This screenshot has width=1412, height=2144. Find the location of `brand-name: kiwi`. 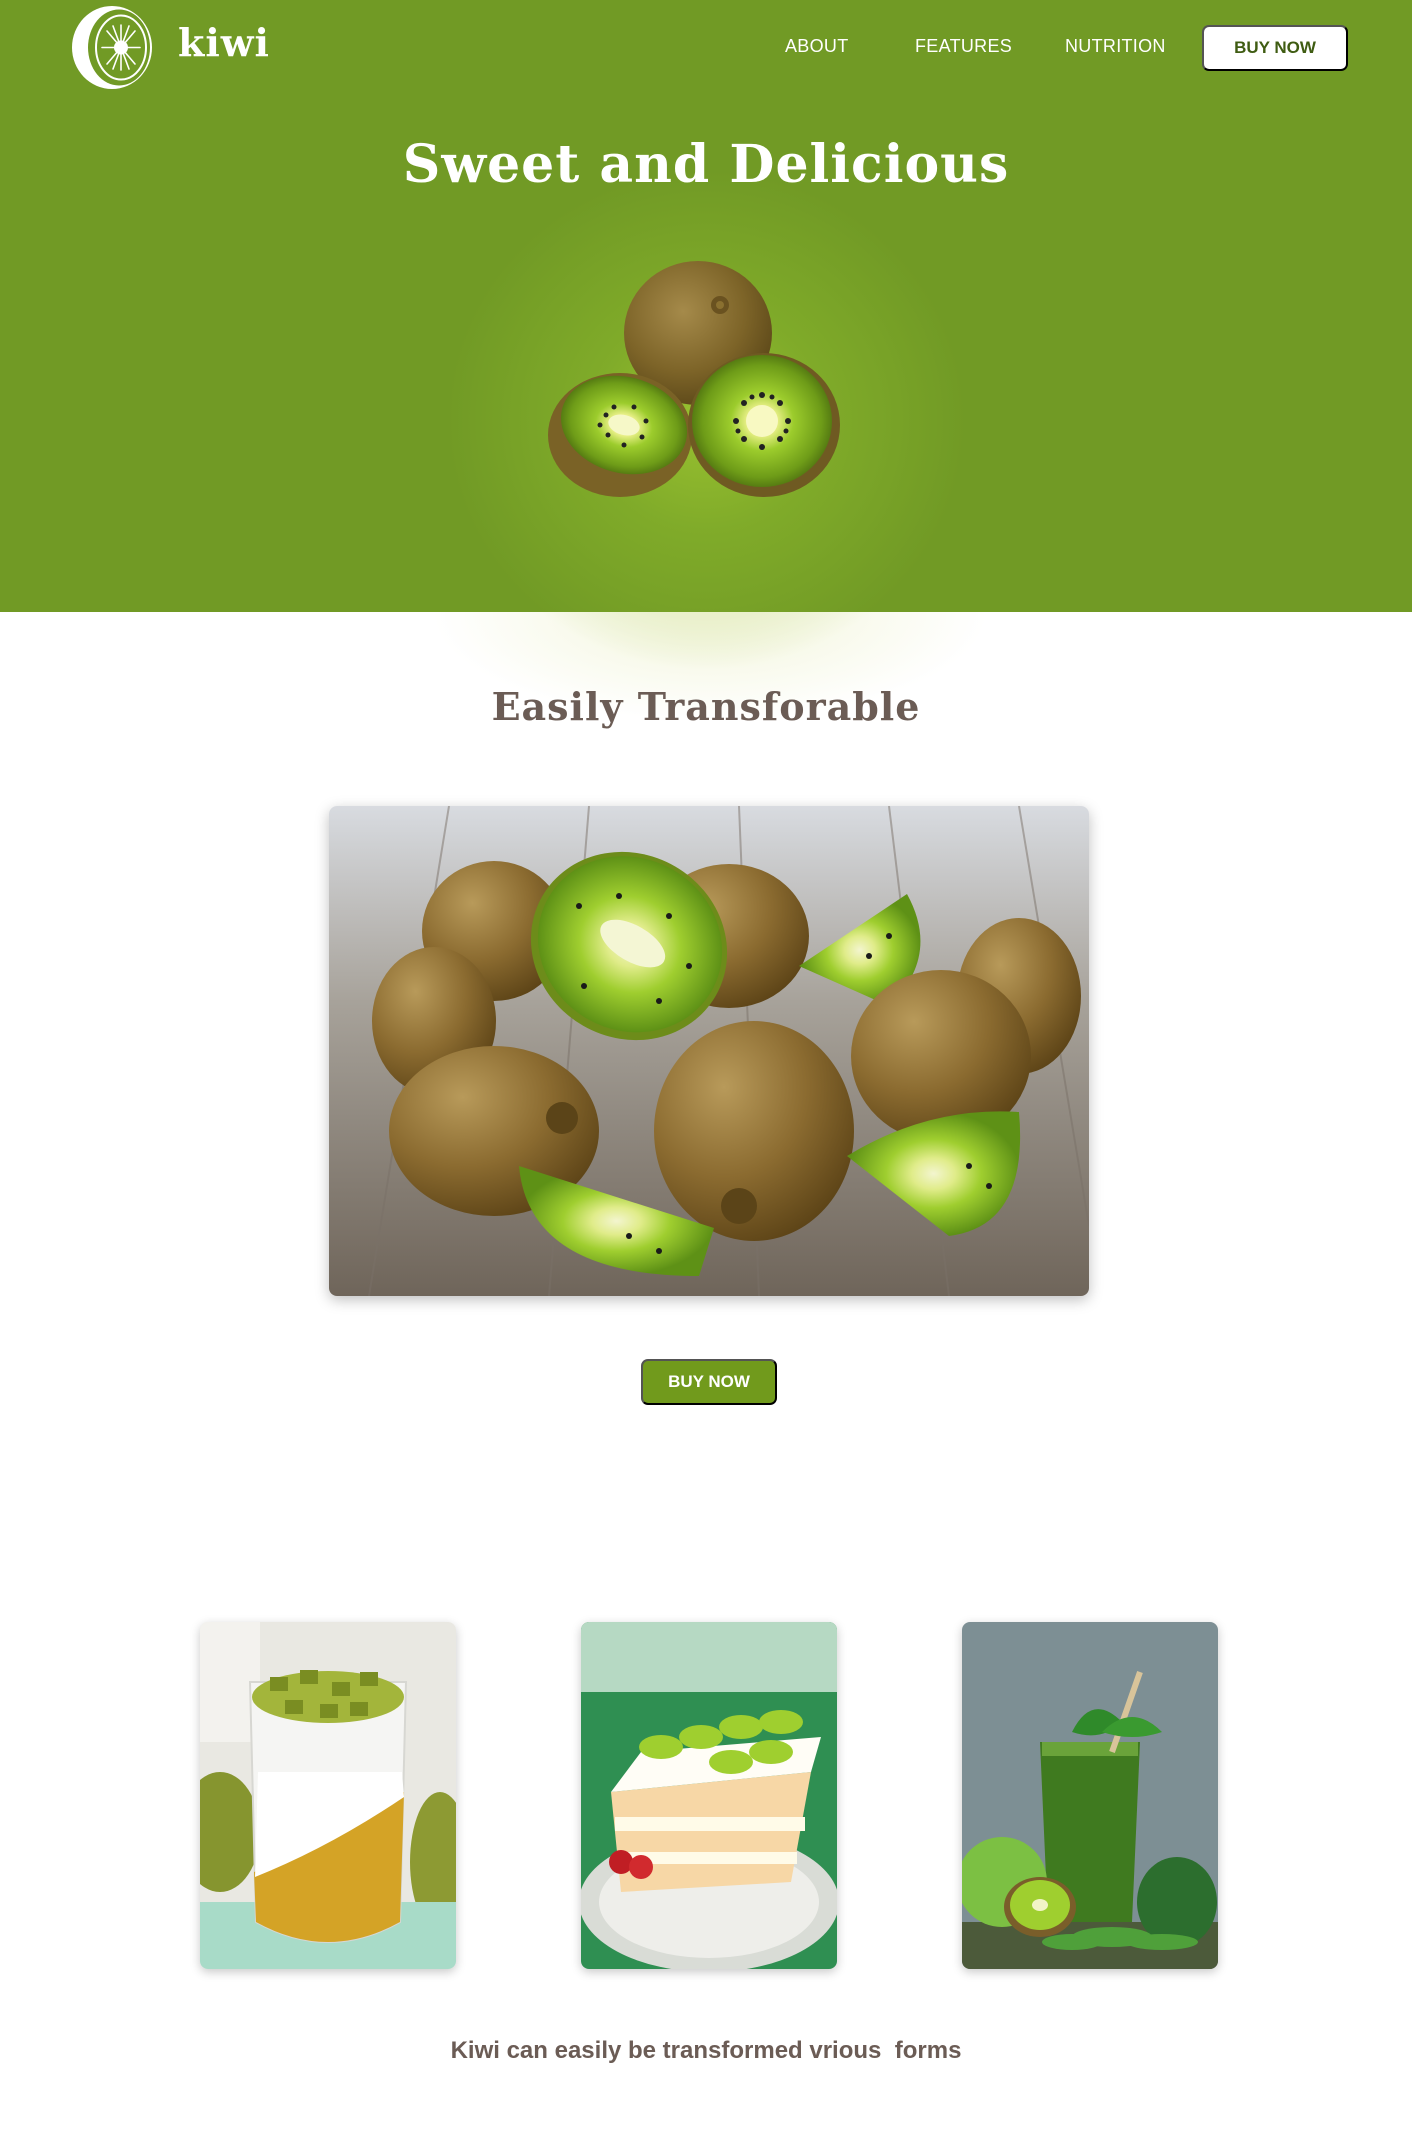

brand-name: kiwi is located at coordinates (224, 42).